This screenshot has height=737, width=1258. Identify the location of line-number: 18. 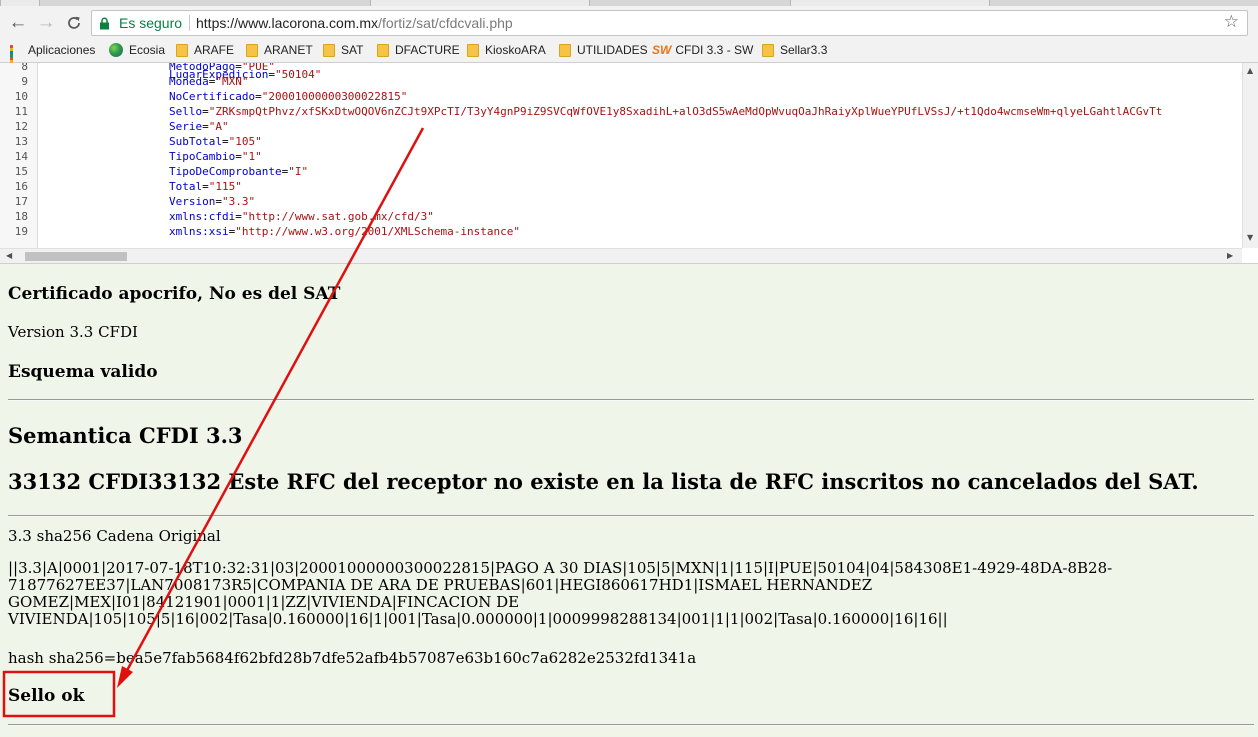
(21, 216).